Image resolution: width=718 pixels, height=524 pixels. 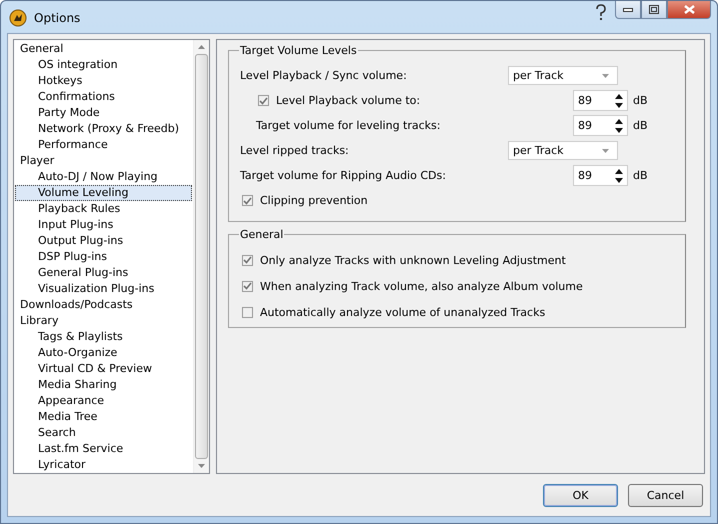 What do you see at coordinates (103, 321) in the screenshot?
I see `tree-item: Library` at bounding box center [103, 321].